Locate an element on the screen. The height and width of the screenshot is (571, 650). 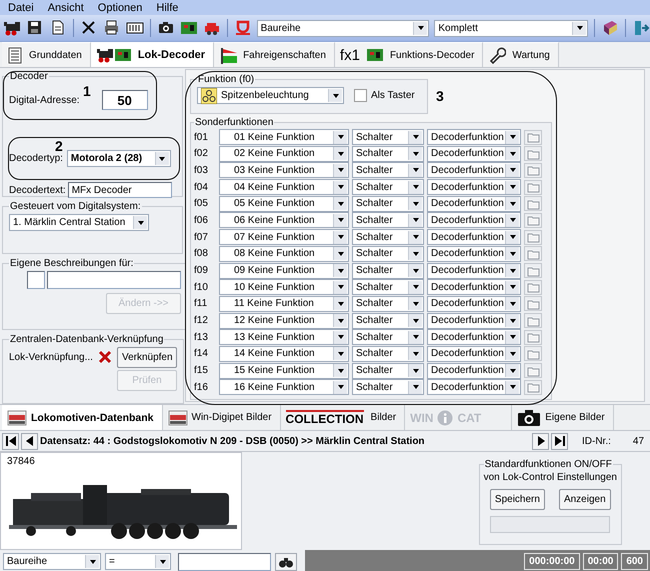
menu-item: Hilfe is located at coordinates (167, 8).